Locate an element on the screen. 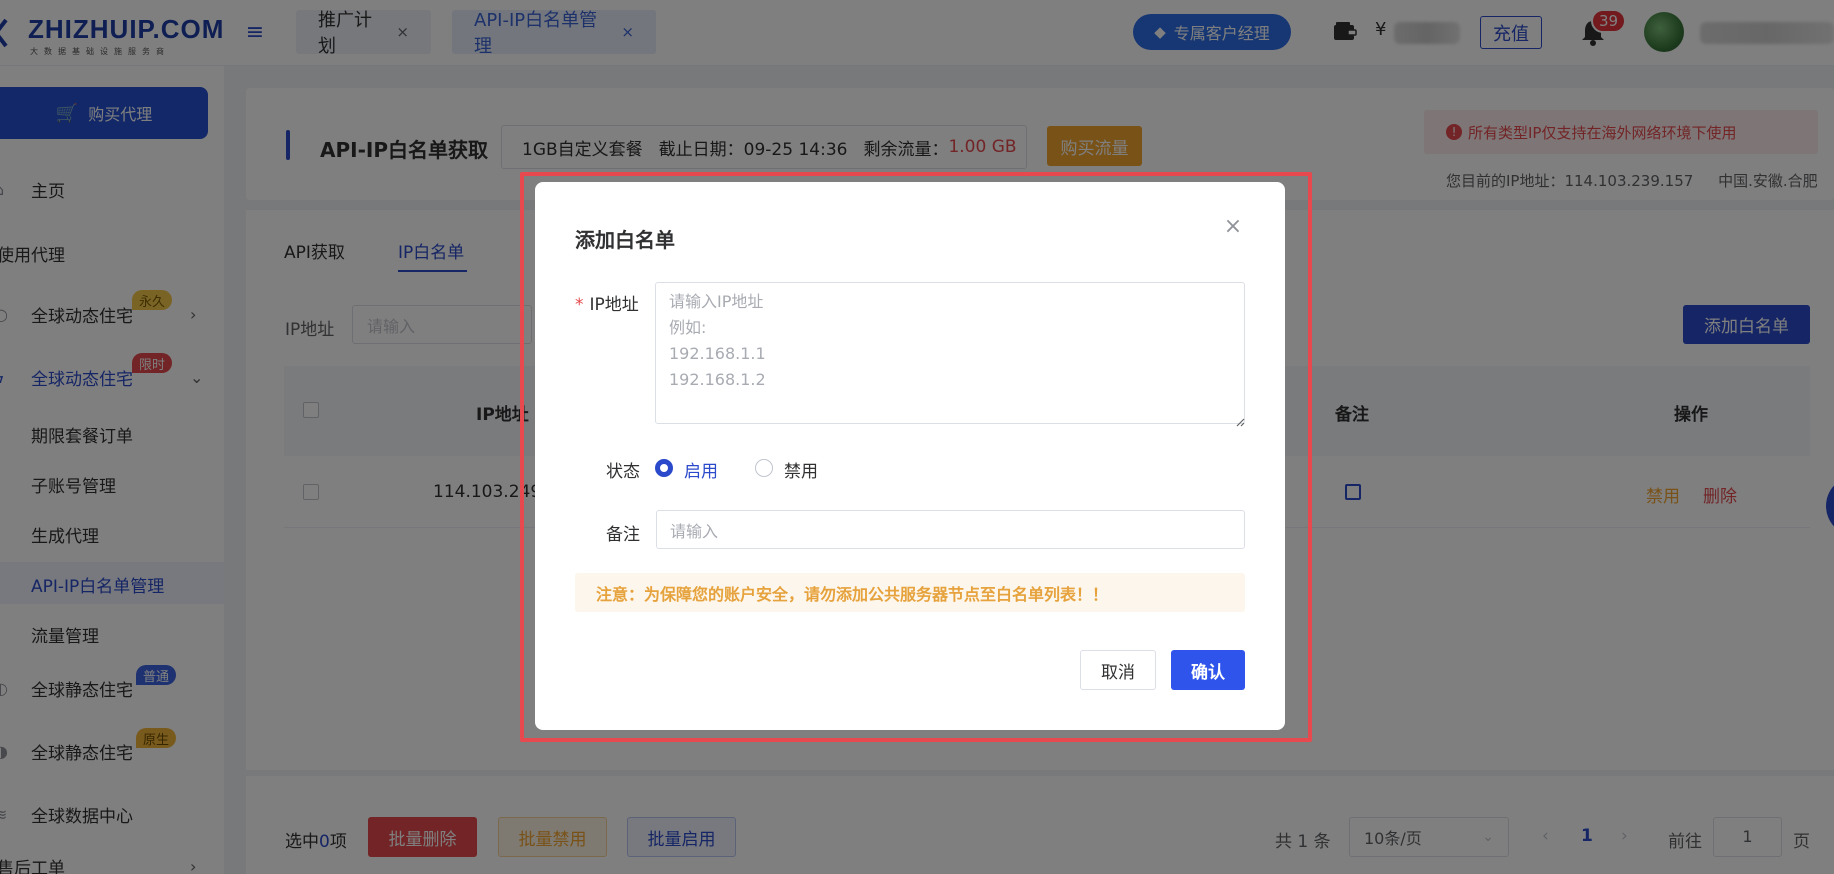  required-mark: * is located at coordinates (579, 305).